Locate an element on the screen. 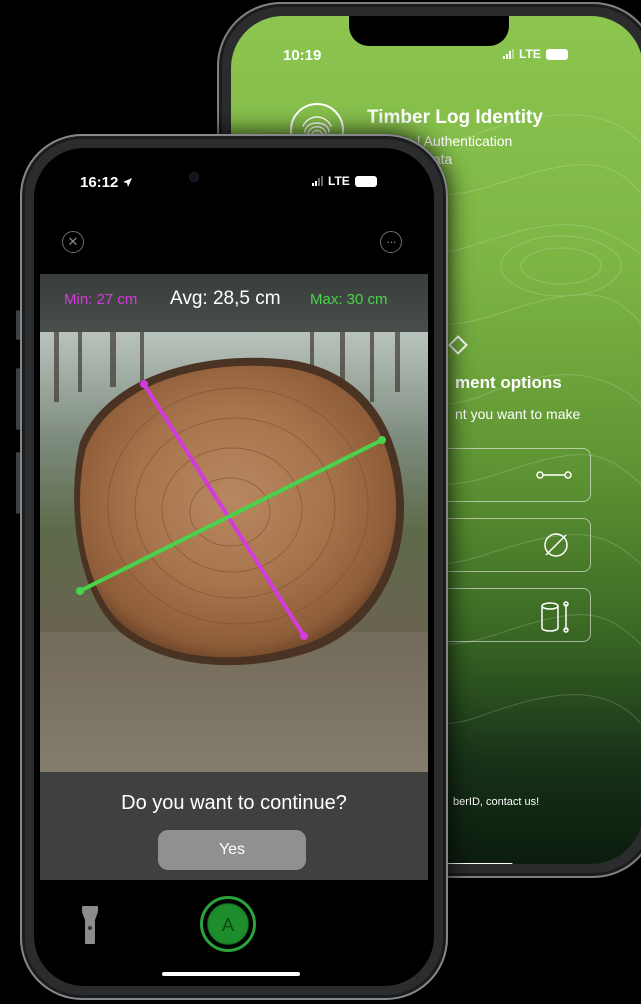 The image size is (641, 1004). volume-down-button is located at coordinates (18, 483).